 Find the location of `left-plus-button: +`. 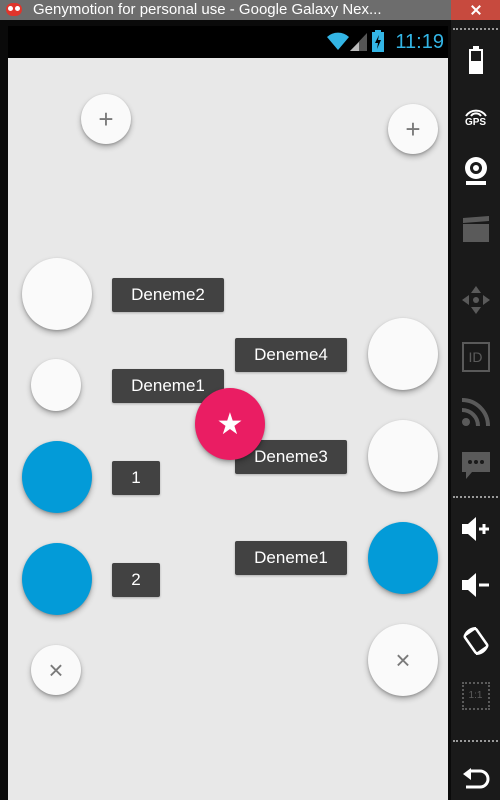

left-plus-button: + is located at coordinates (106, 119).